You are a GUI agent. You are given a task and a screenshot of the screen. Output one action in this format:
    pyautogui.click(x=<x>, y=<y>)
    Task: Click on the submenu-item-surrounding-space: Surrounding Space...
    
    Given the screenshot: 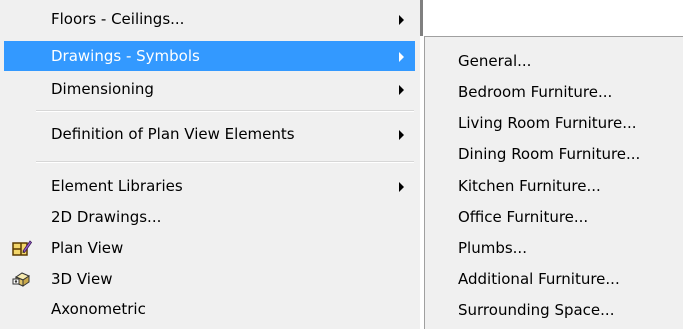 What is the action you would take?
    pyautogui.click(x=554, y=310)
    